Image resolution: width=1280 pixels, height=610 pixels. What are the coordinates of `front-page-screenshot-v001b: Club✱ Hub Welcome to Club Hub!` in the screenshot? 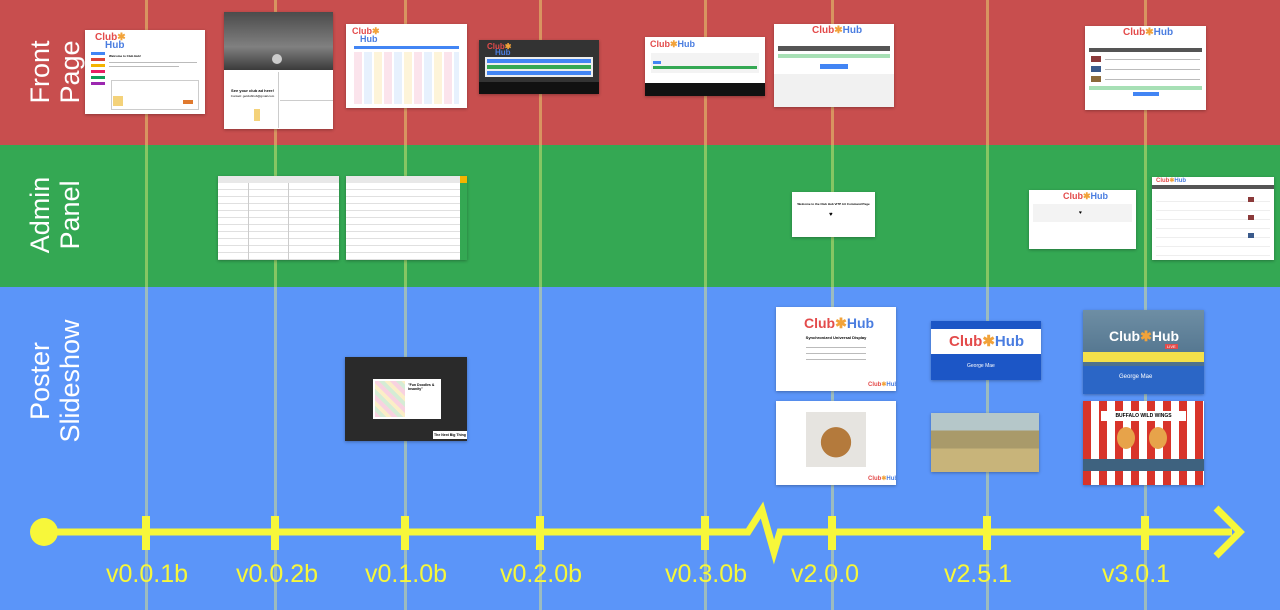 It's located at (145, 72).